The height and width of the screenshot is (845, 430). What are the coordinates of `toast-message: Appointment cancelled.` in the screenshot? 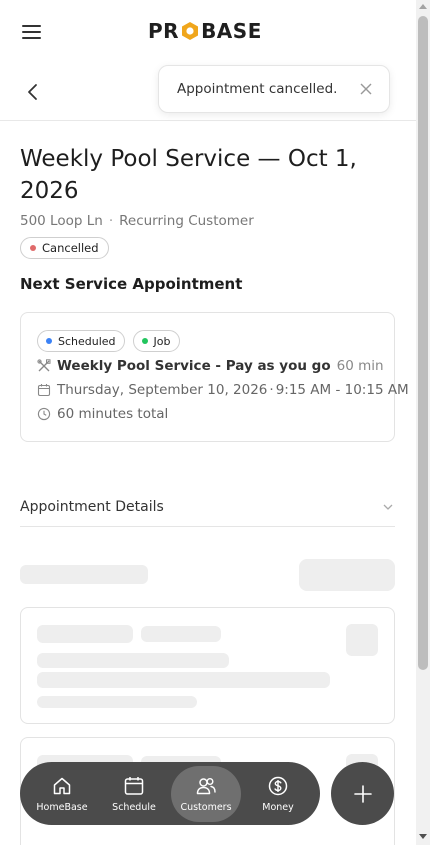 It's located at (257, 89).